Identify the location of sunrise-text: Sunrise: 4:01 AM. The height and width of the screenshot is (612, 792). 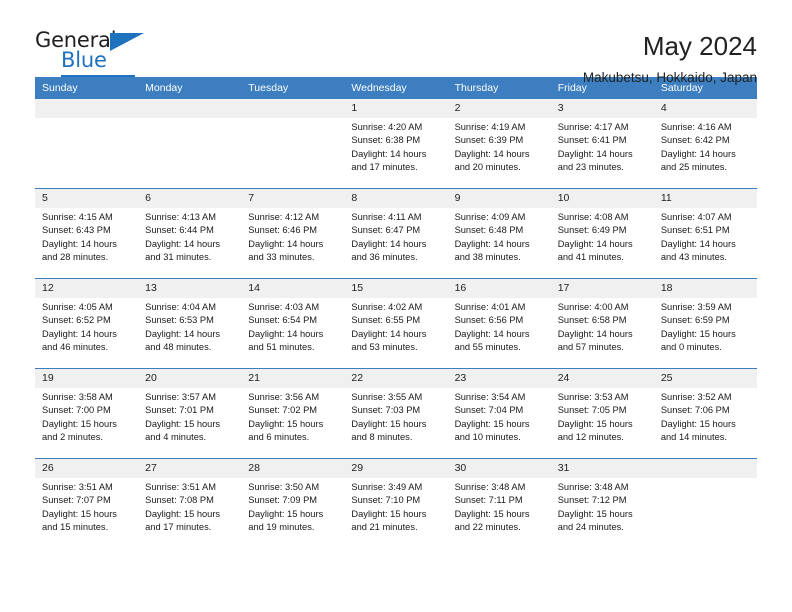
(490, 307).